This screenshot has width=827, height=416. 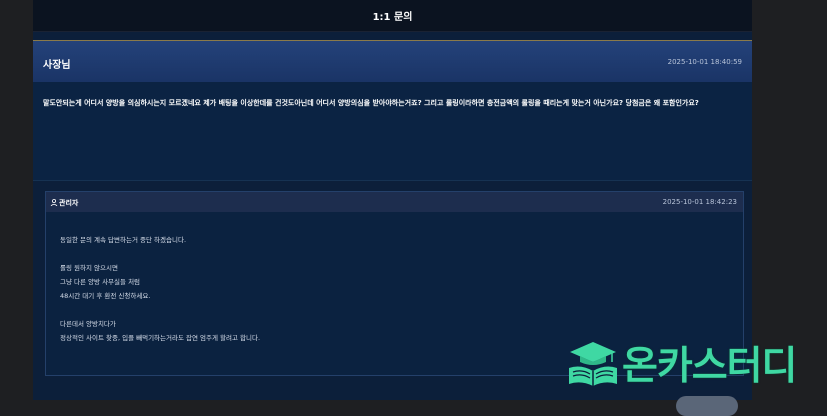 I want to click on answer-line: 다른데서 양방치다가, so click(x=88, y=324).